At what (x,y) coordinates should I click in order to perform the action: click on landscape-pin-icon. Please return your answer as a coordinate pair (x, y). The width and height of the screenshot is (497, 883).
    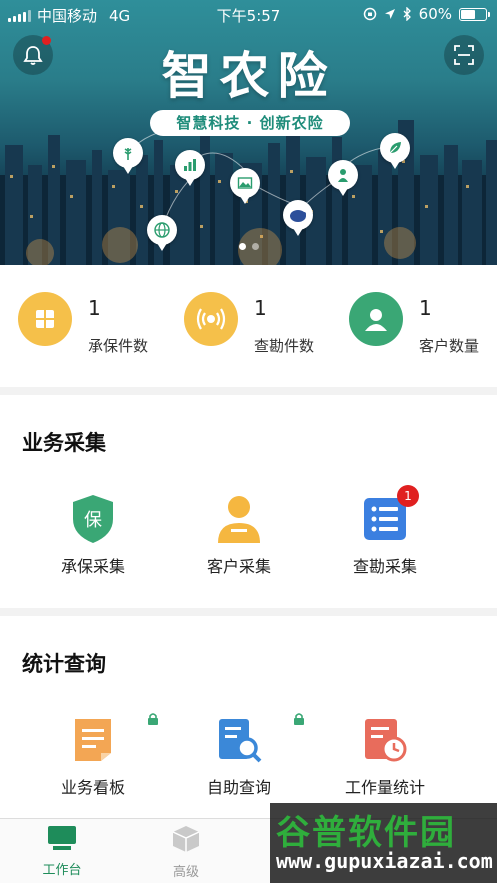
    Looking at the image, I should click on (245, 186).